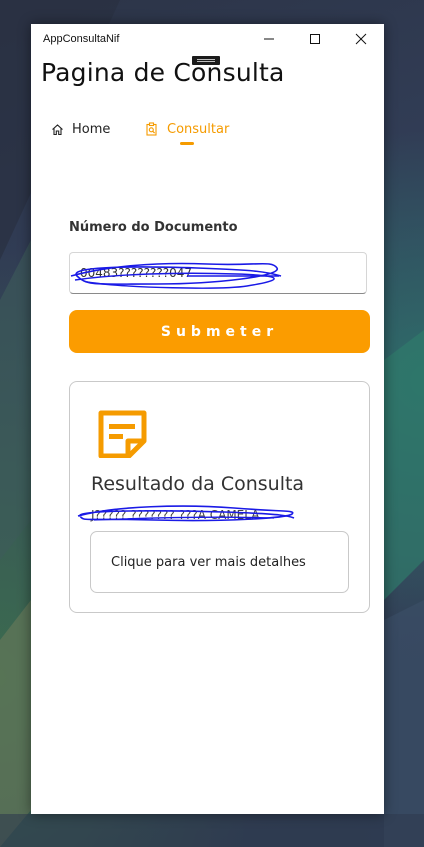 This screenshot has width=424, height=847. I want to click on submit-button: Submeter, so click(219, 331).